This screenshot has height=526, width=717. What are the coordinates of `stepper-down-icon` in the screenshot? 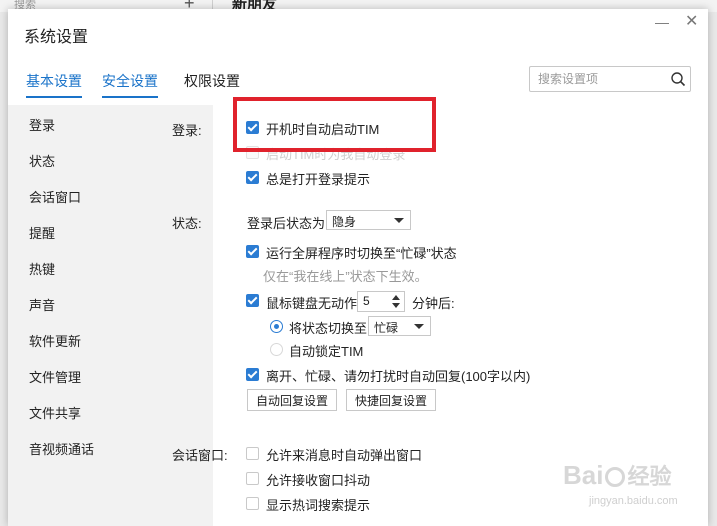 It's located at (396, 305).